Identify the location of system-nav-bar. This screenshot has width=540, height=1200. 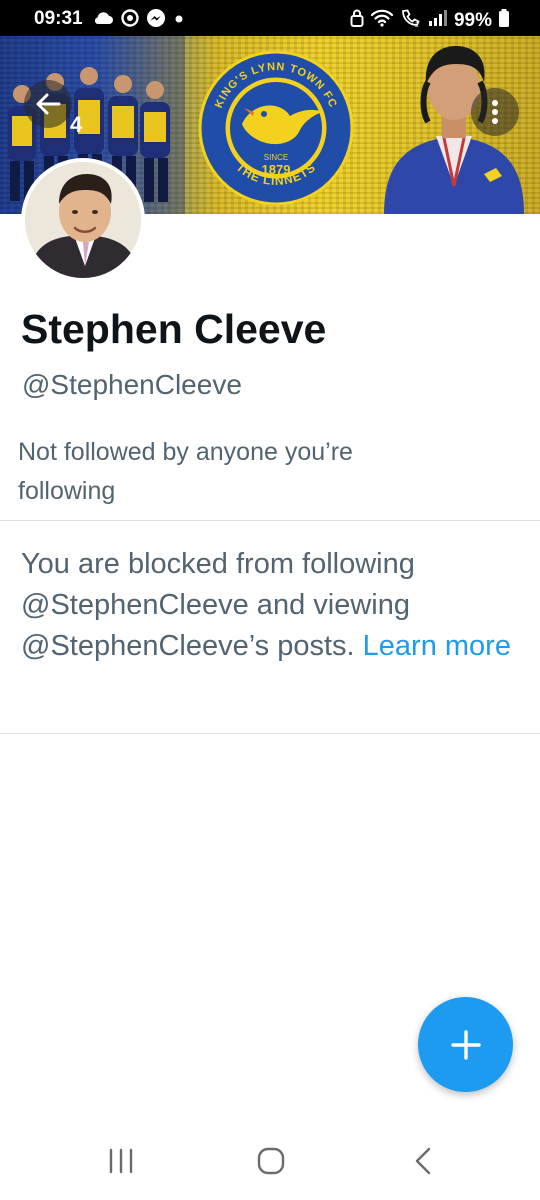
(270, 1160).